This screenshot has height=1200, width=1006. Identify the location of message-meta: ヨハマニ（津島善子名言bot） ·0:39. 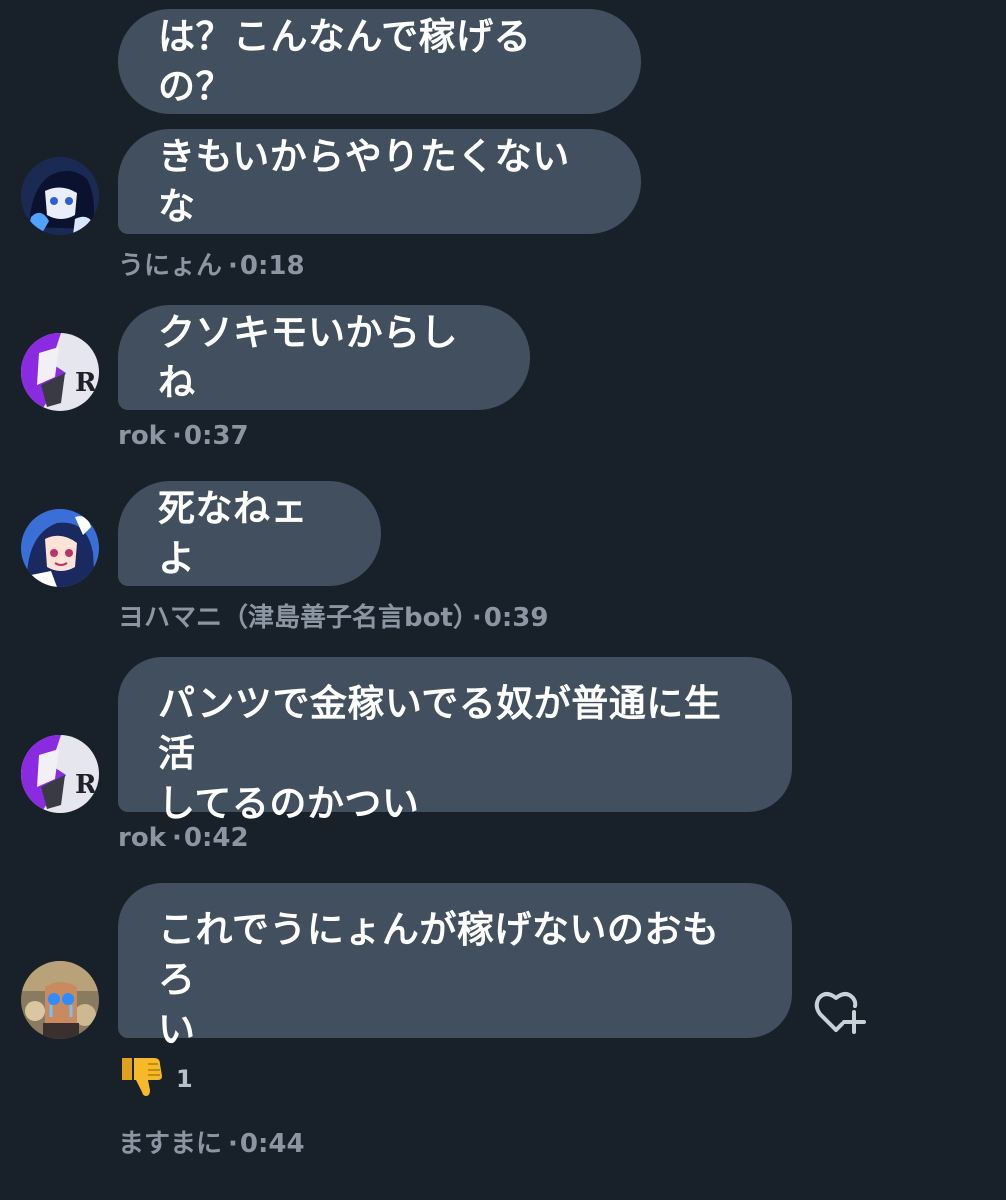
(333, 615).